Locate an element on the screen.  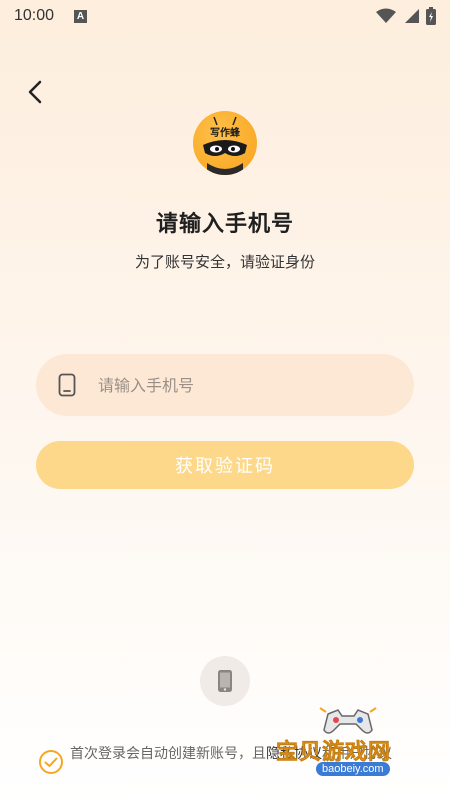
phone-icon is located at coordinates (67, 385).